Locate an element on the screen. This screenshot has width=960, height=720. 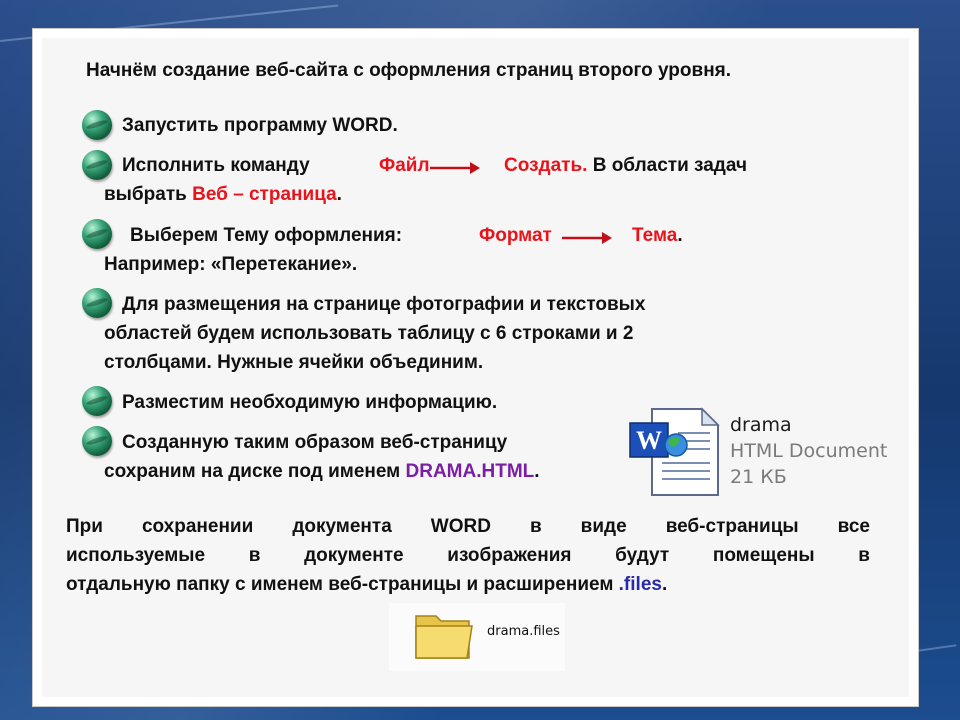
paragraph-word: будут is located at coordinates (642, 555).